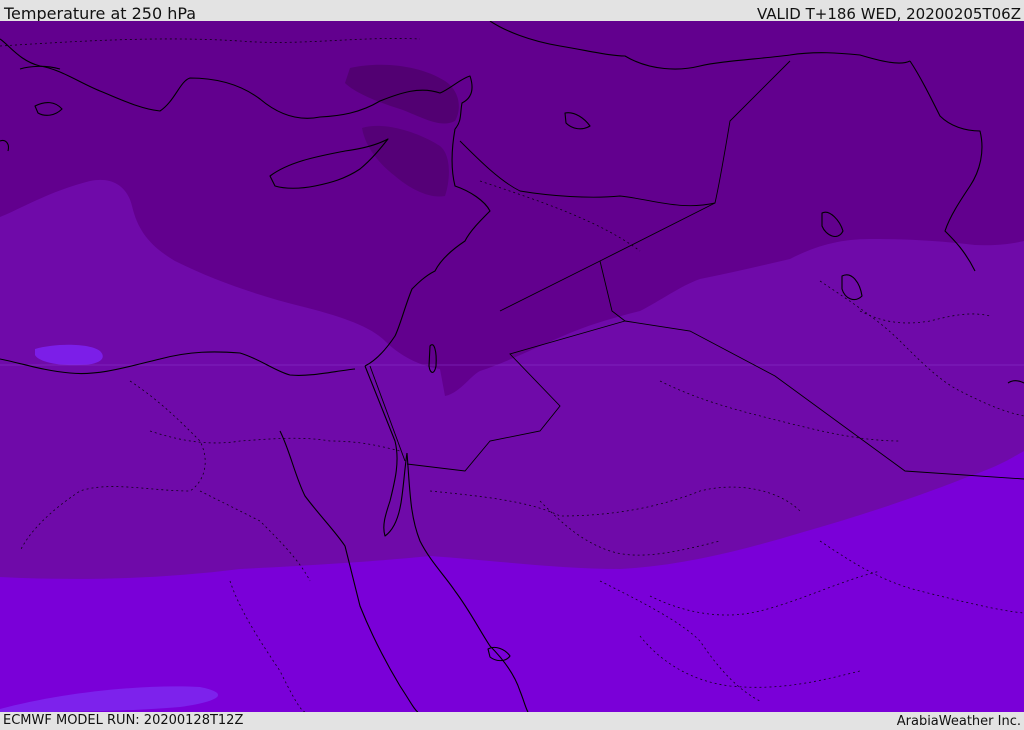 The image size is (1024, 730). I want to click on model-run-label: ECMWF MODEL RUN: 20200128T12Z, so click(123, 720).